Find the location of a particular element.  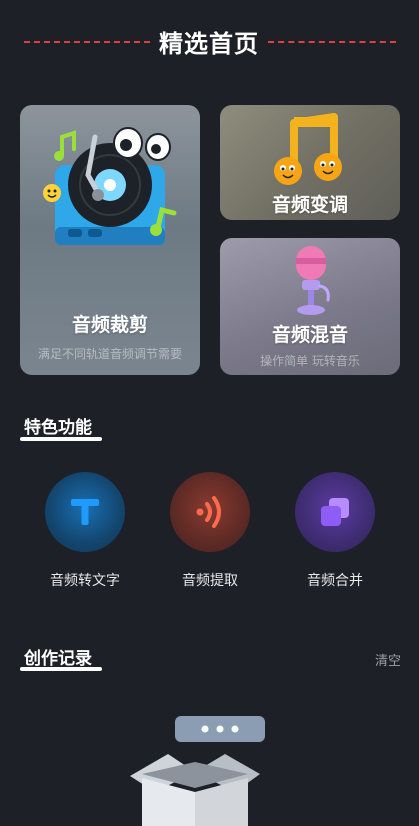

header-divider-left is located at coordinates (87, 42).